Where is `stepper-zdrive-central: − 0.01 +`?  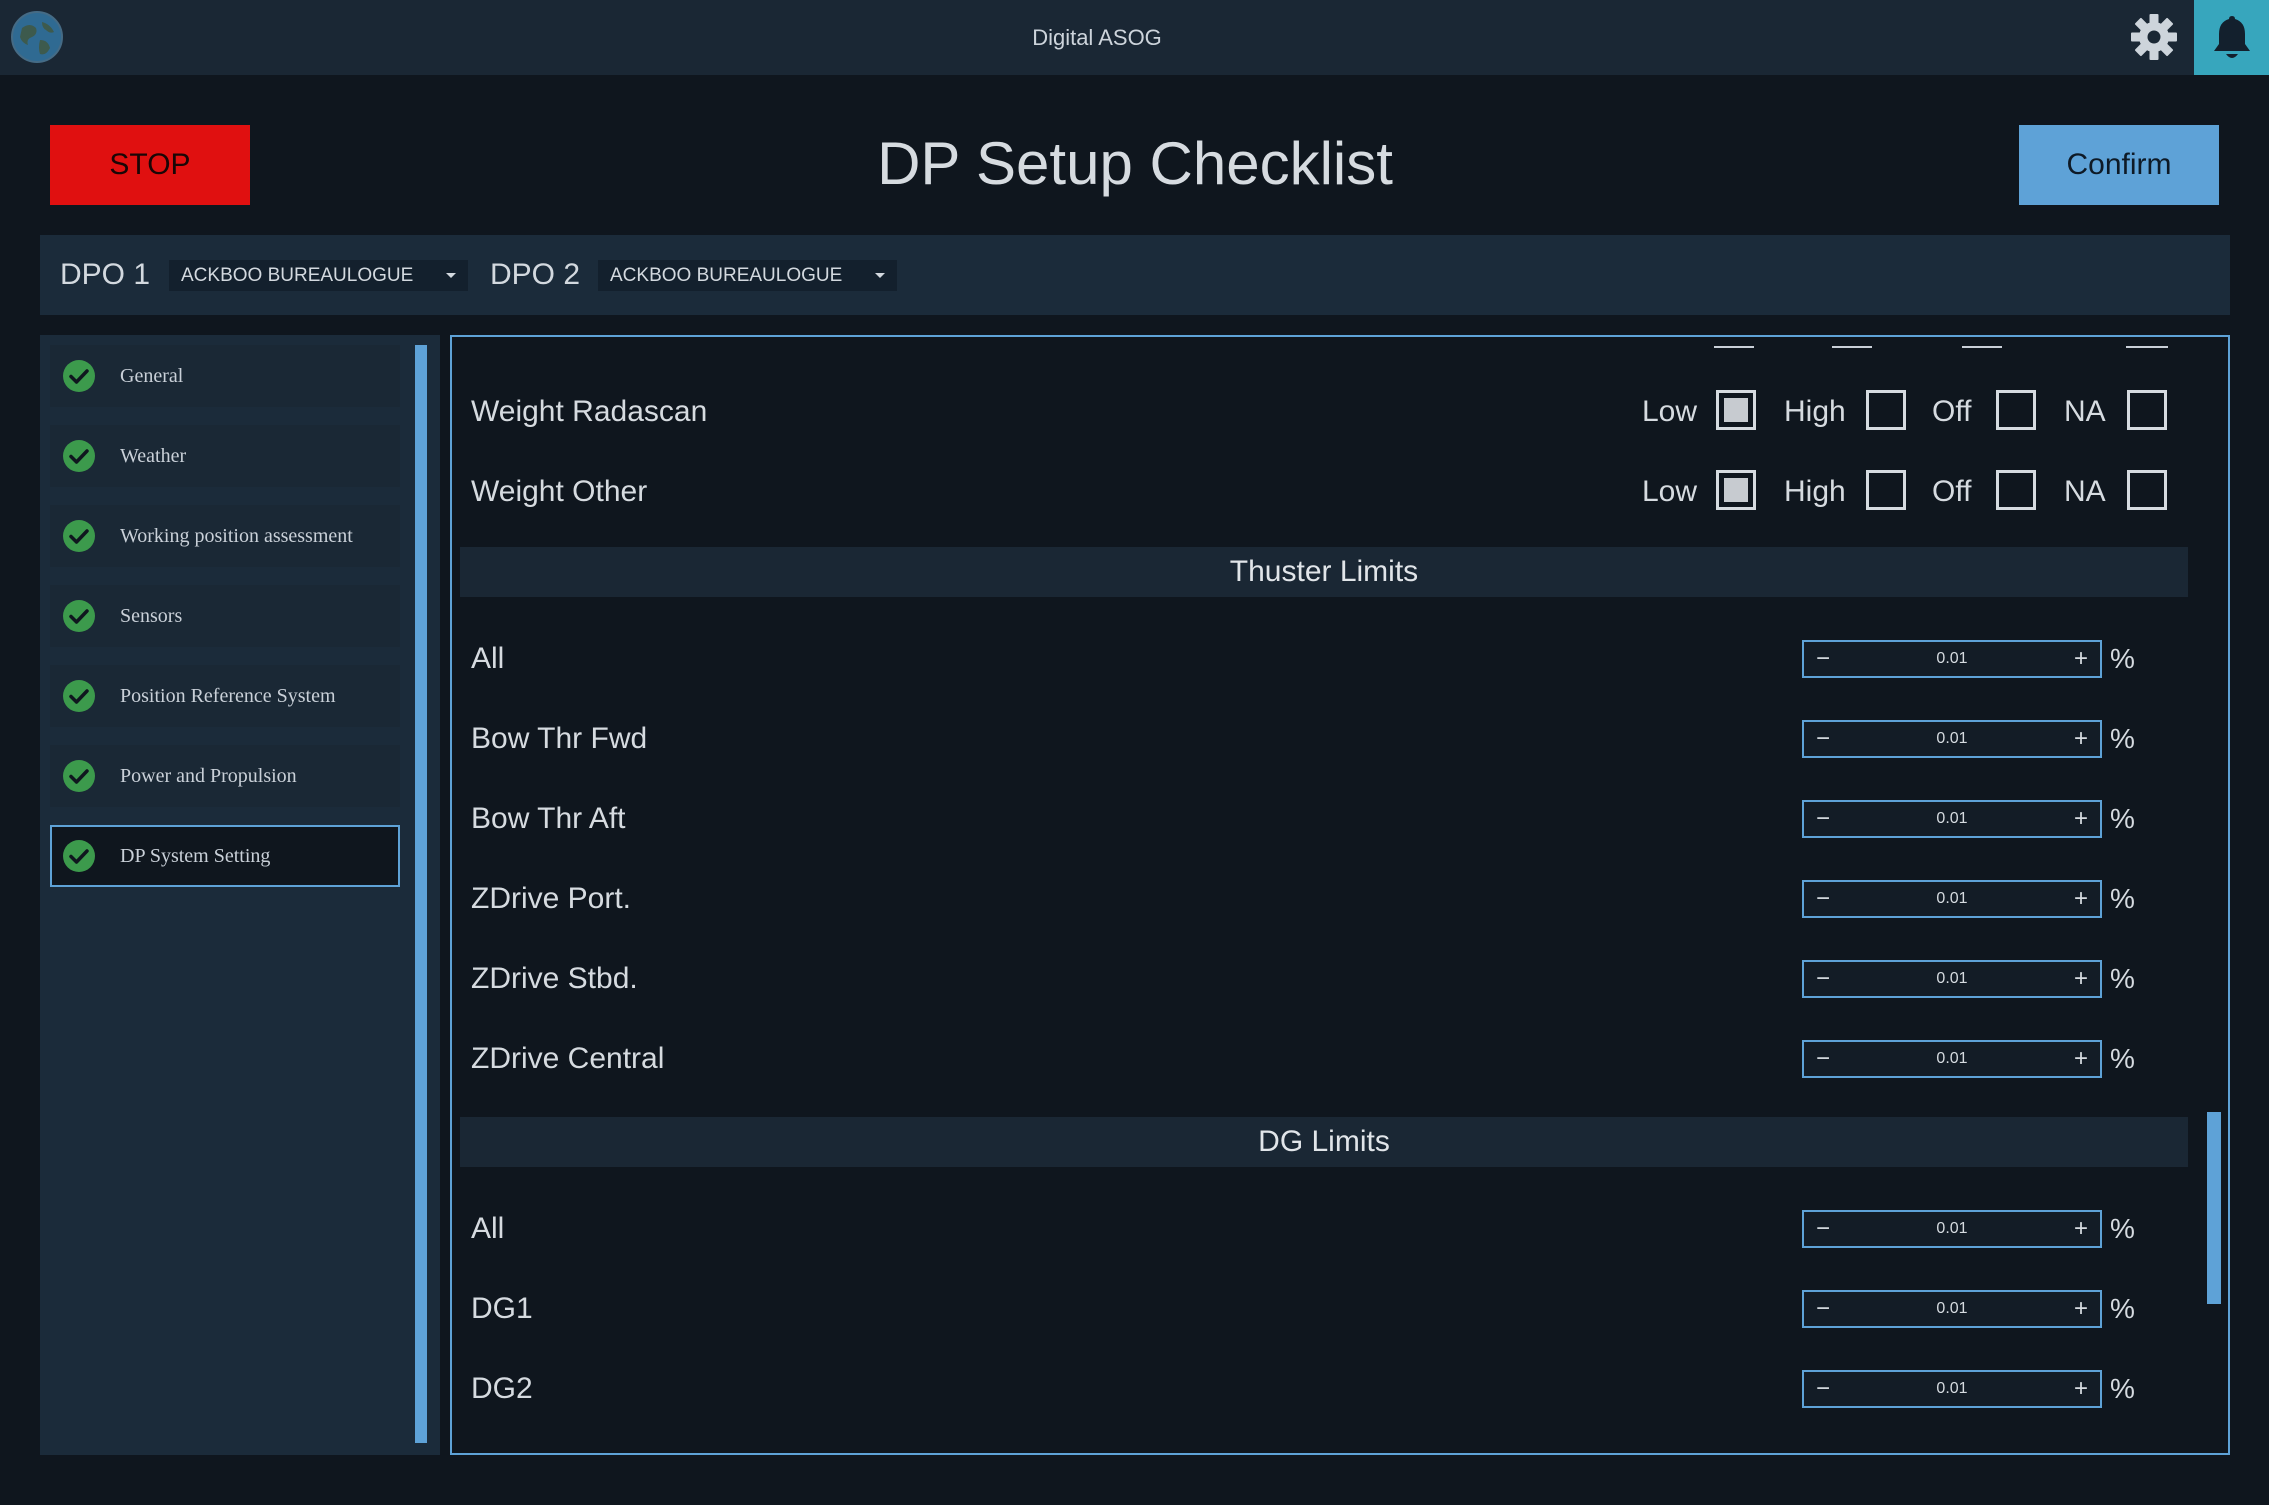 stepper-zdrive-central: − 0.01 + is located at coordinates (1952, 1059).